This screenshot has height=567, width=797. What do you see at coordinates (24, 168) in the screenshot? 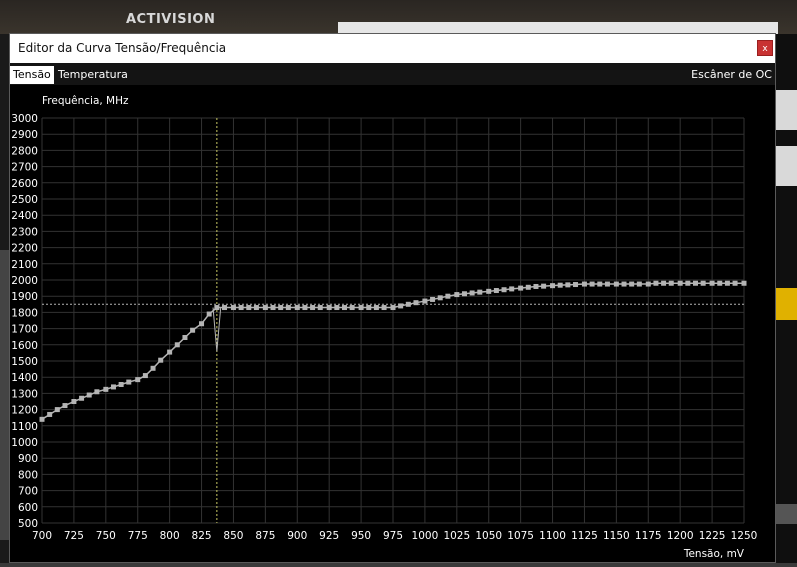
I see `y-tick-label: 2700` at bounding box center [24, 168].